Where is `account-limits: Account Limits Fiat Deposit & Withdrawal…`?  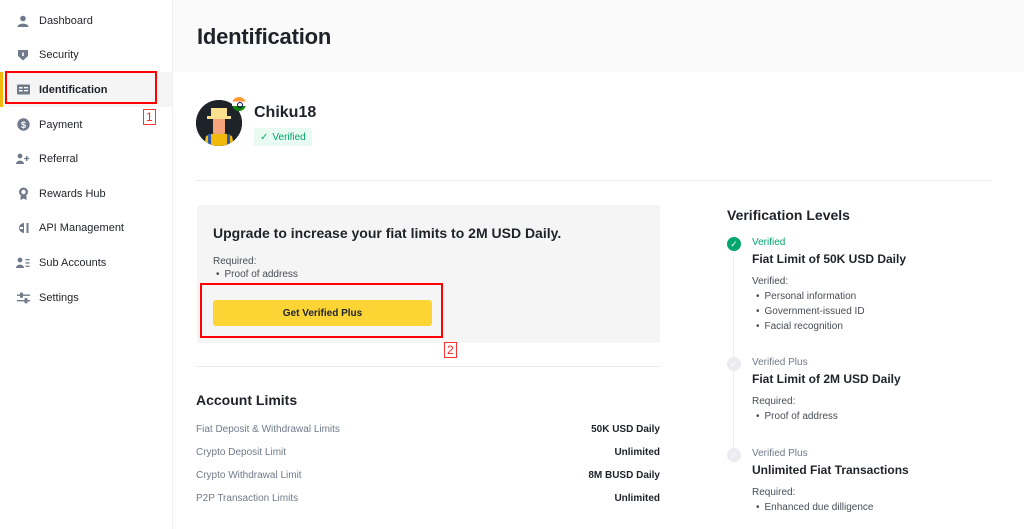 account-limits: Account Limits Fiat Deposit & Withdrawal… is located at coordinates (428, 451).